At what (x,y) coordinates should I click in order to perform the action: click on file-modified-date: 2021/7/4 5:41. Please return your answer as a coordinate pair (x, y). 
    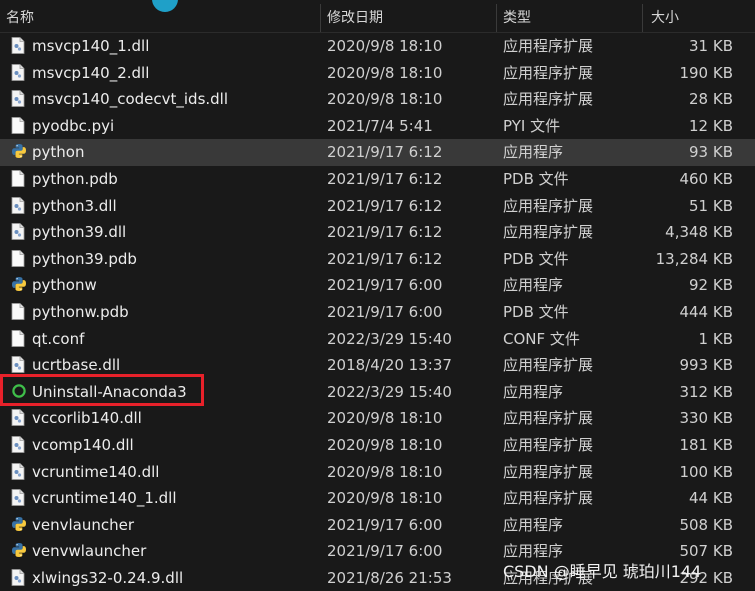
    Looking at the image, I should click on (380, 125).